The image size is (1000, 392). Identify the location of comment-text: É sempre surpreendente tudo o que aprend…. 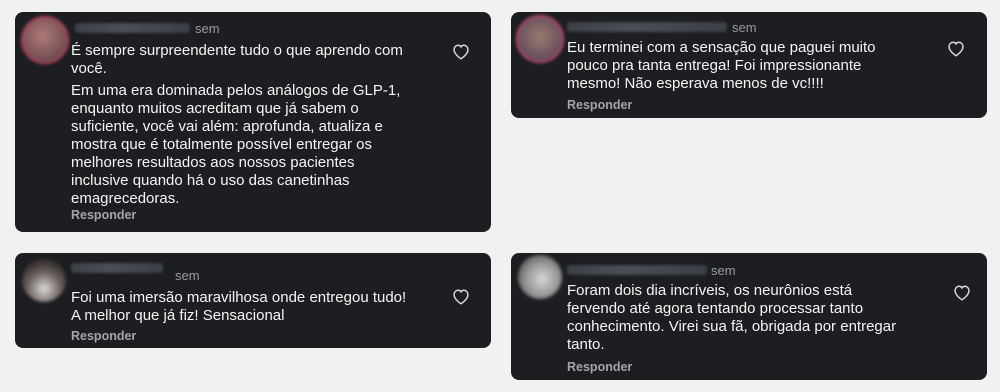
(237, 59).